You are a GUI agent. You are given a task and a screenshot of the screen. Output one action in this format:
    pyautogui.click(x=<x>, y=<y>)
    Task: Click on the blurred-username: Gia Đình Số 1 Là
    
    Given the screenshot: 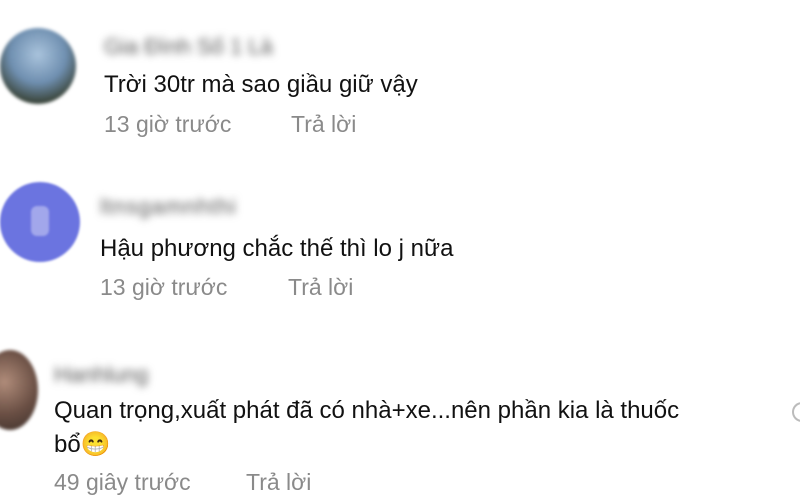 What is the action you would take?
    pyautogui.click(x=188, y=46)
    